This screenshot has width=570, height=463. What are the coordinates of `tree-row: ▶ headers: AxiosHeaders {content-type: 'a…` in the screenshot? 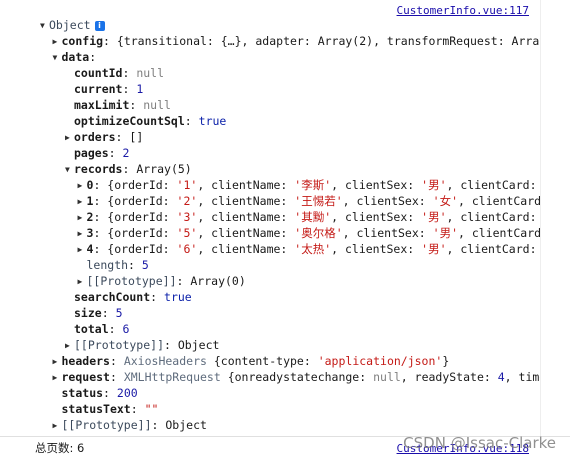 It's located at (251, 361).